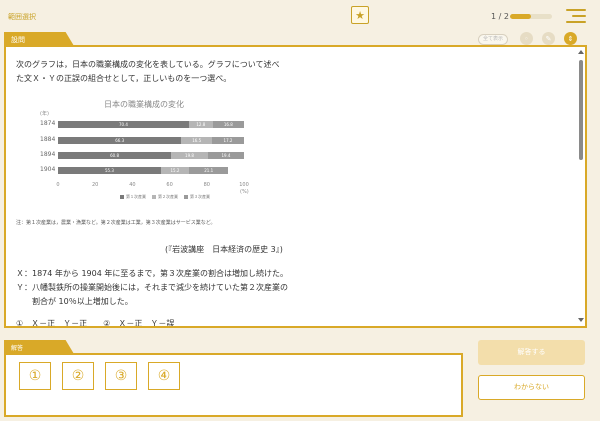 This screenshot has width=600, height=421. Describe the element at coordinates (500, 16) in the screenshot. I see `progress-text: 1 / 2` at that location.